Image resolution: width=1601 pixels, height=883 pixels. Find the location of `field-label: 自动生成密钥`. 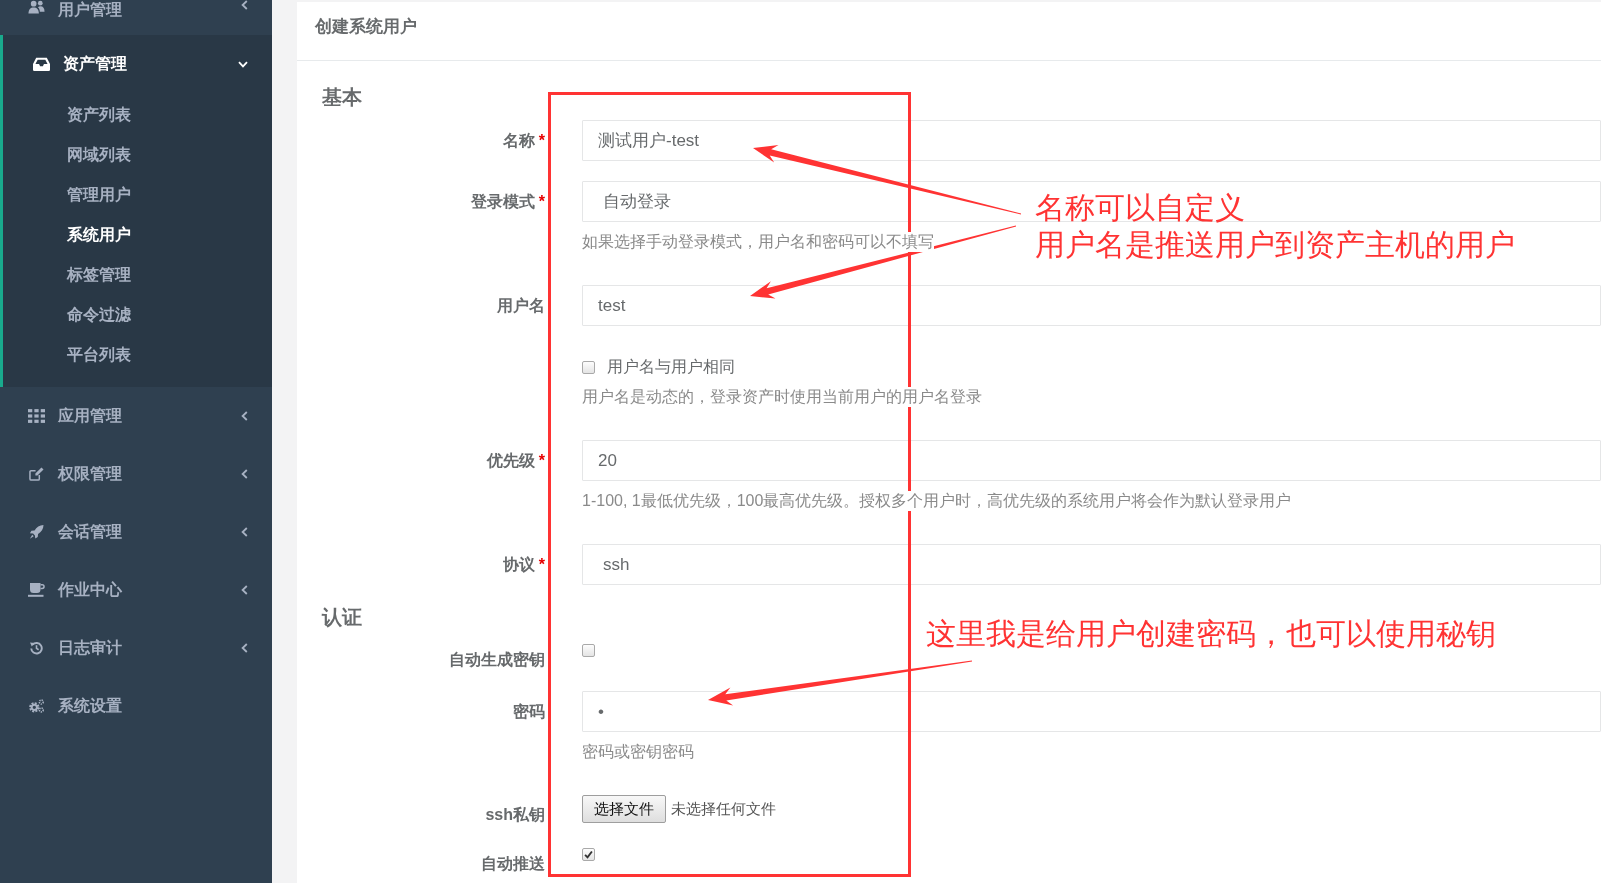

field-label: 自动生成密钥 is located at coordinates (497, 659).